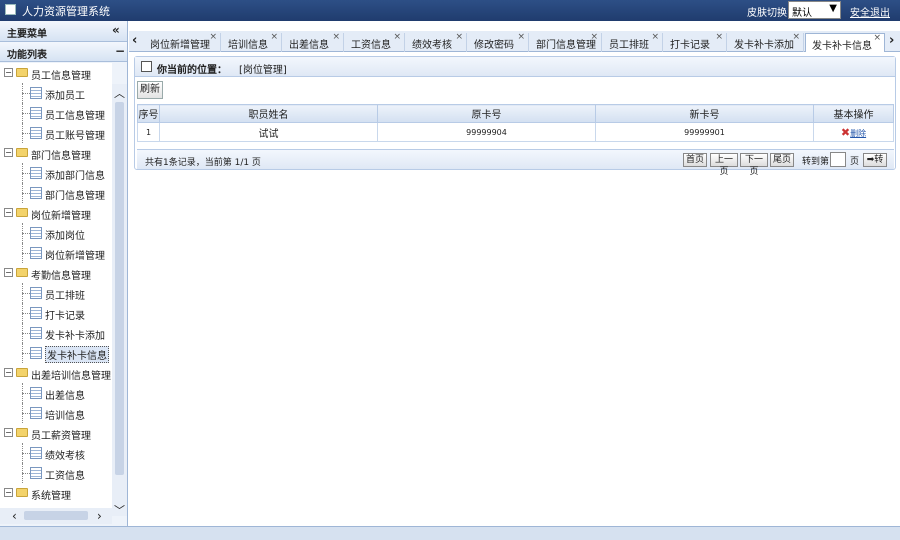 Image resolution: width=900 pixels, height=540 pixels. What do you see at coordinates (875, 160) in the screenshot?
I see `go-button: ➡转` at bounding box center [875, 160].